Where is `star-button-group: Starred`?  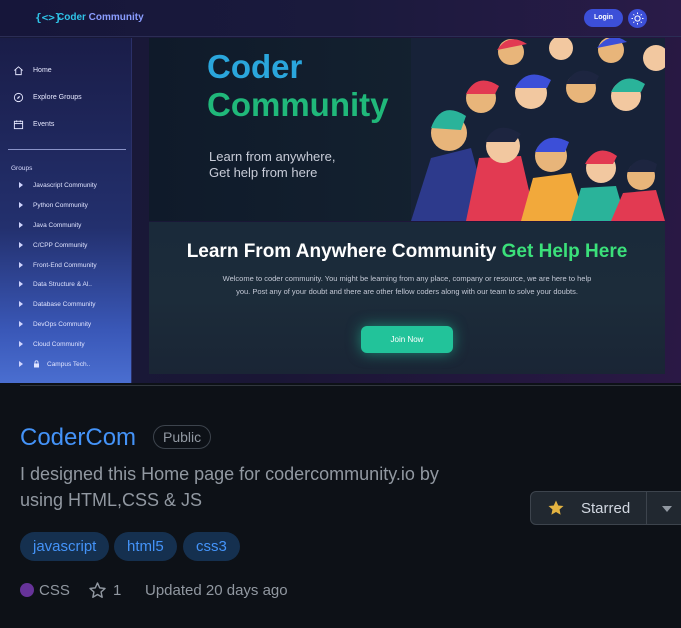 star-button-group: Starred is located at coordinates (605, 508).